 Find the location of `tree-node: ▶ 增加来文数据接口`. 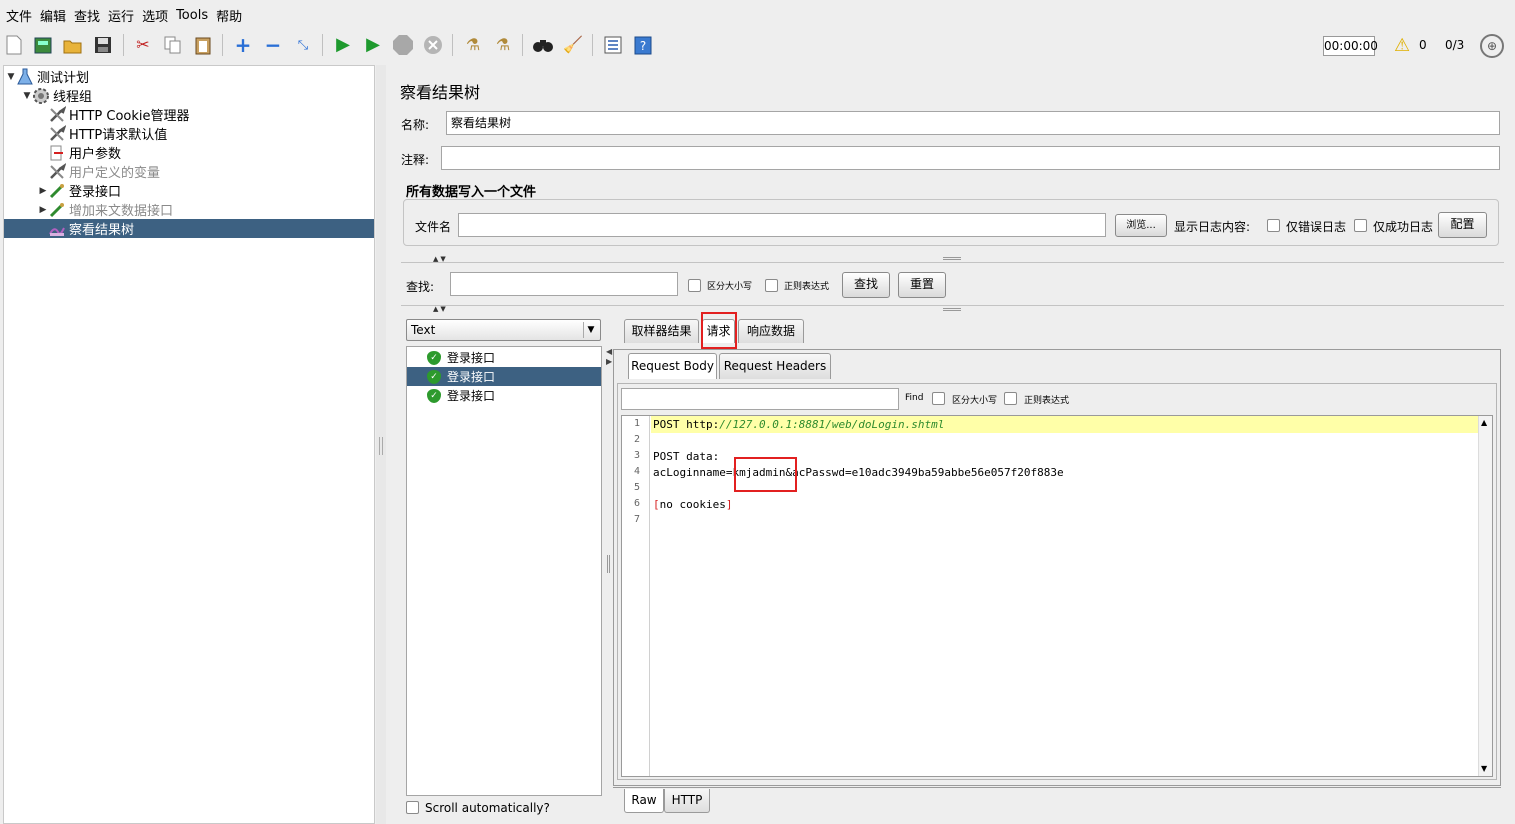

tree-node: ▶ 增加来文数据接口 is located at coordinates (189, 209).